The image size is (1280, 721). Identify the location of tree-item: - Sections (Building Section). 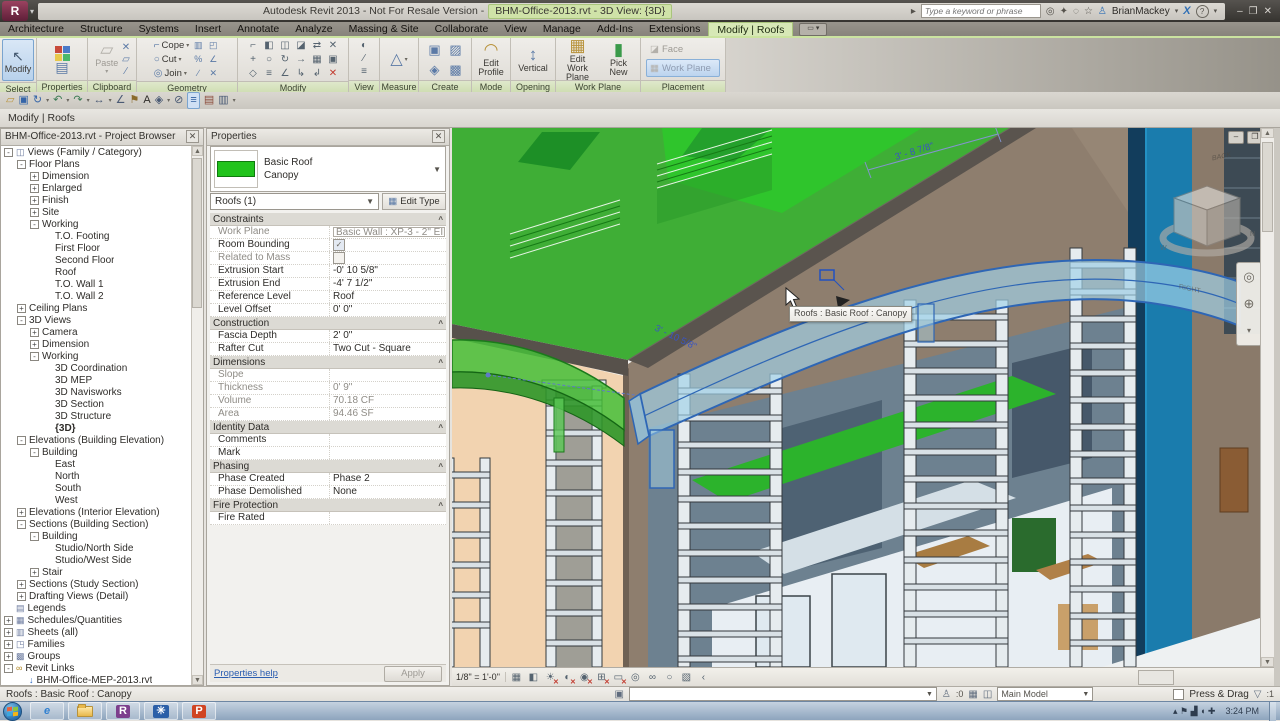
(96, 524).